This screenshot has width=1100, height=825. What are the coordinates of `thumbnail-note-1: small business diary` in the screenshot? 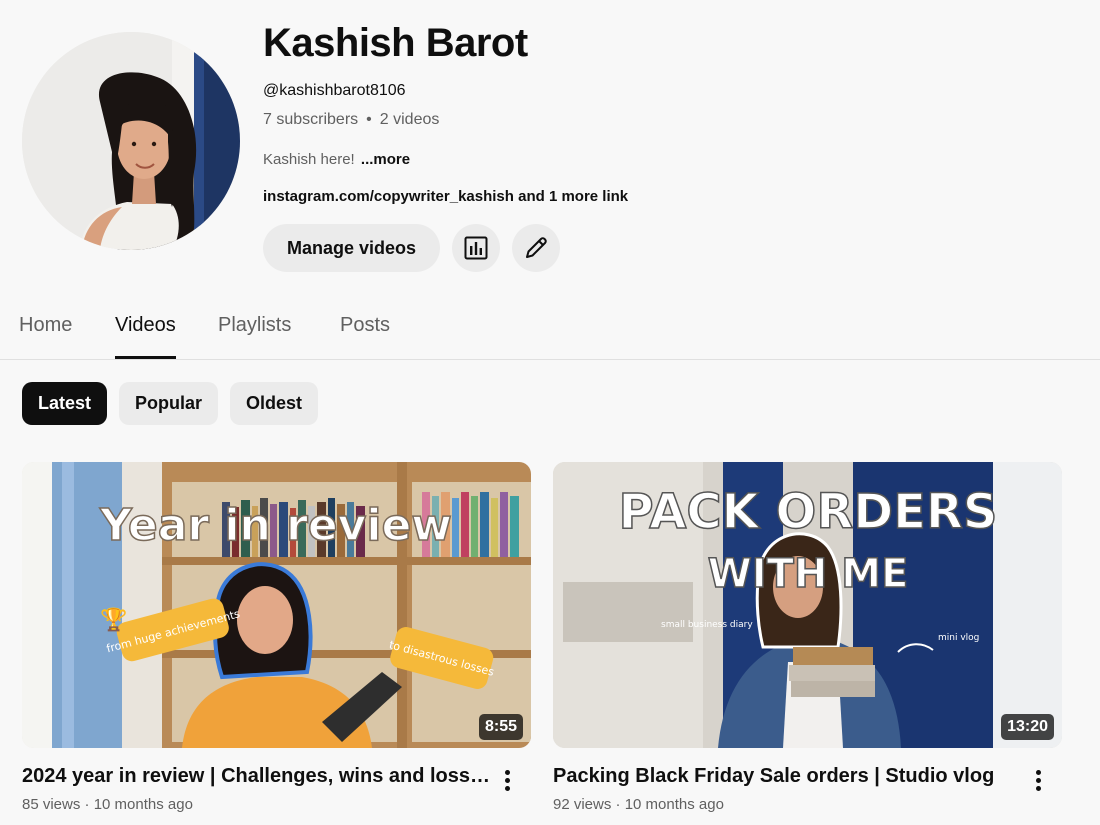 It's located at (707, 625).